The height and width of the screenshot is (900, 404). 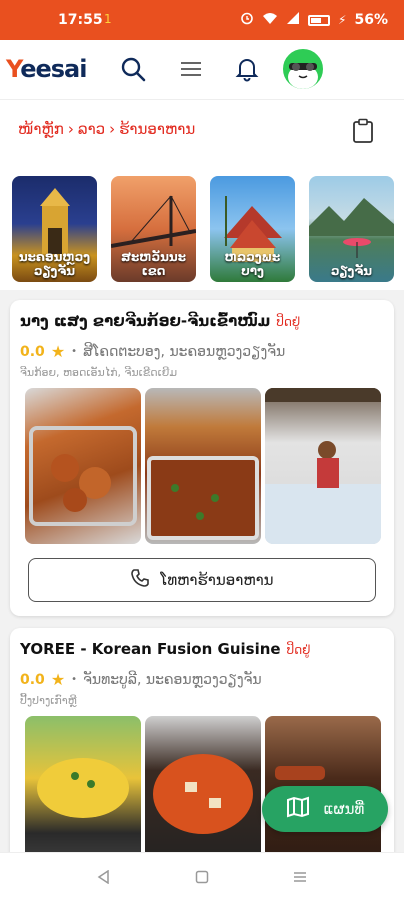 I want to click on breadcrumb-country: ລາວ, so click(x=91, y=129).